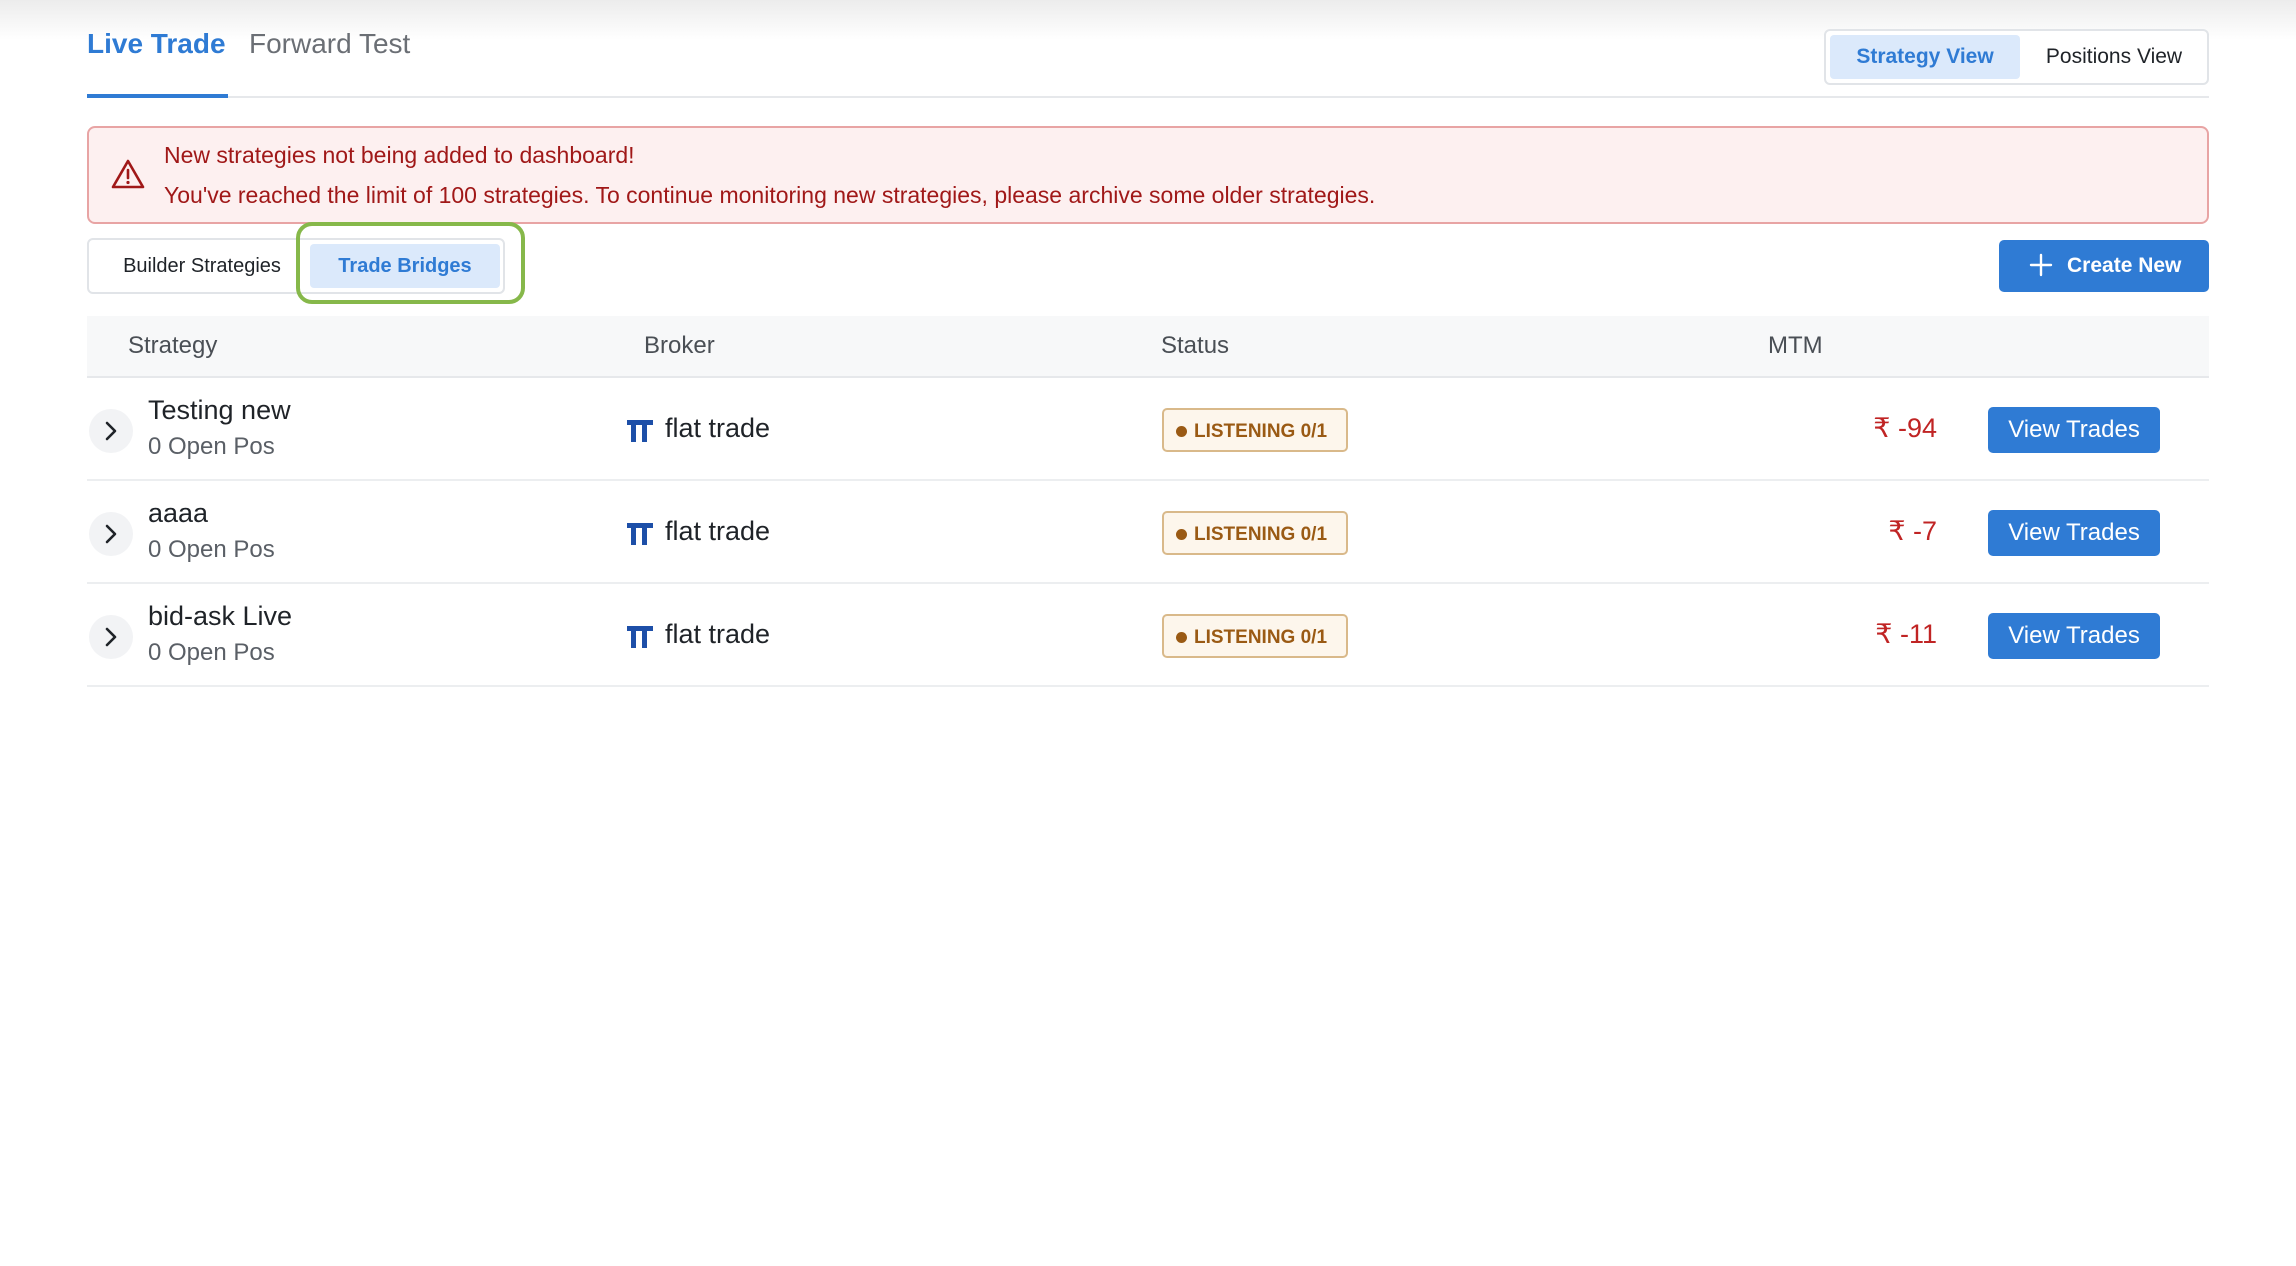 The height and width of the screenshot is (1266, 2296). Describe the element at coordinates (1795, 345) in the screenshot. I see `column-header-mtm: MTM` at that location.